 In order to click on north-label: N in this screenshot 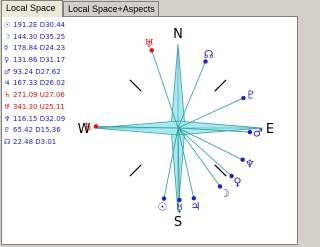, I will do `click(178, 34)`.